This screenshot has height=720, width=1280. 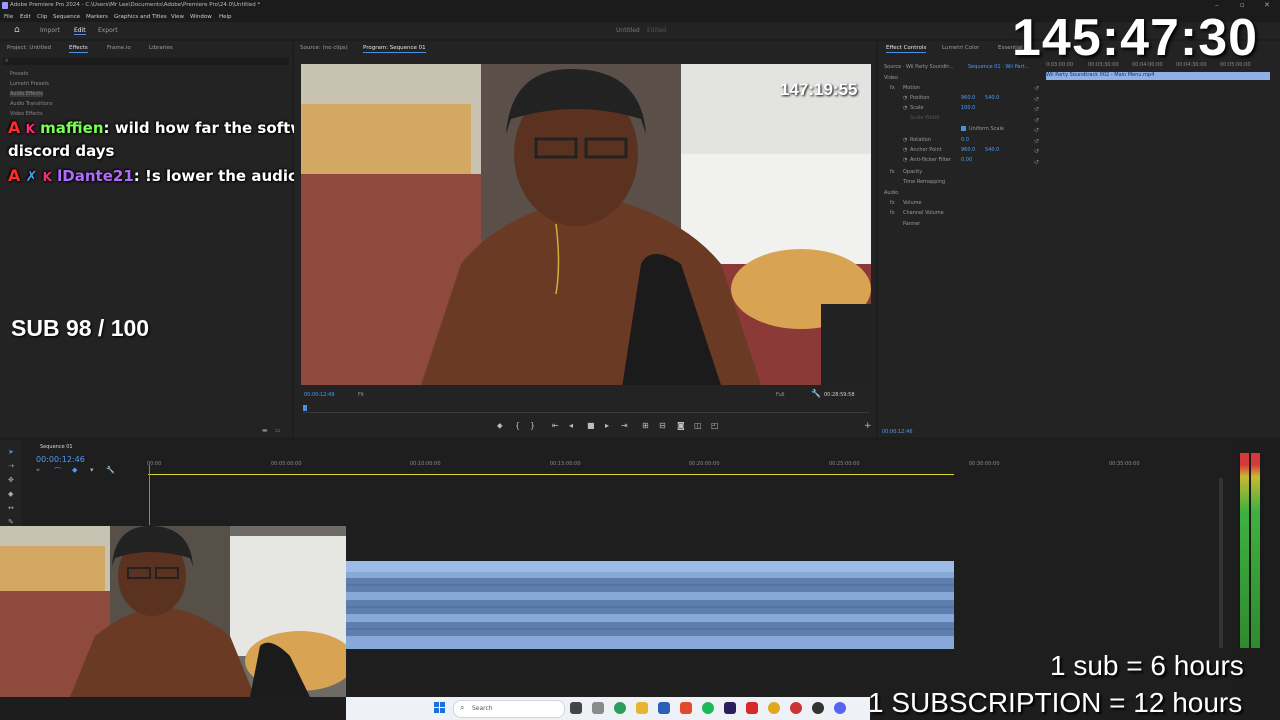 I want to click on delete-icon: ▭, so click(x=278, y=430).